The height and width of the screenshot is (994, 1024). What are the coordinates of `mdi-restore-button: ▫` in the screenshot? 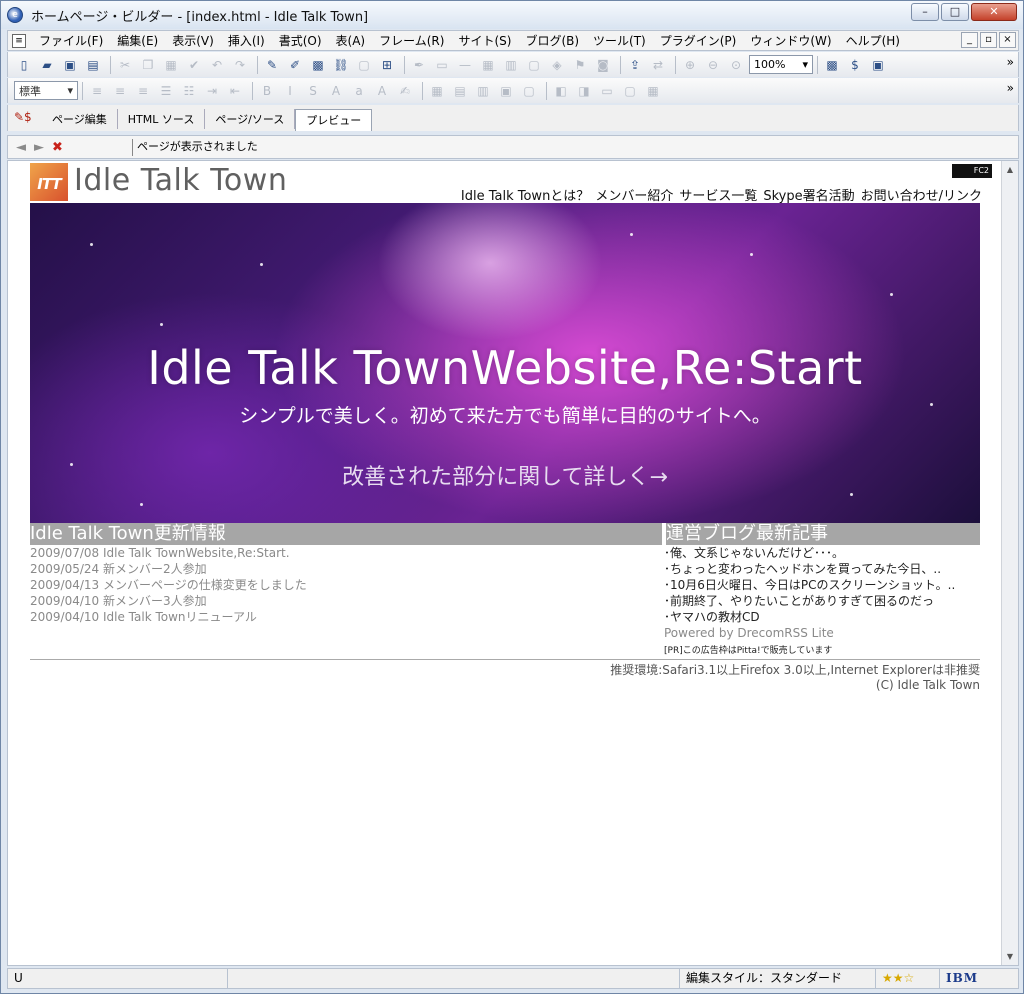 It's located at (988, 40).